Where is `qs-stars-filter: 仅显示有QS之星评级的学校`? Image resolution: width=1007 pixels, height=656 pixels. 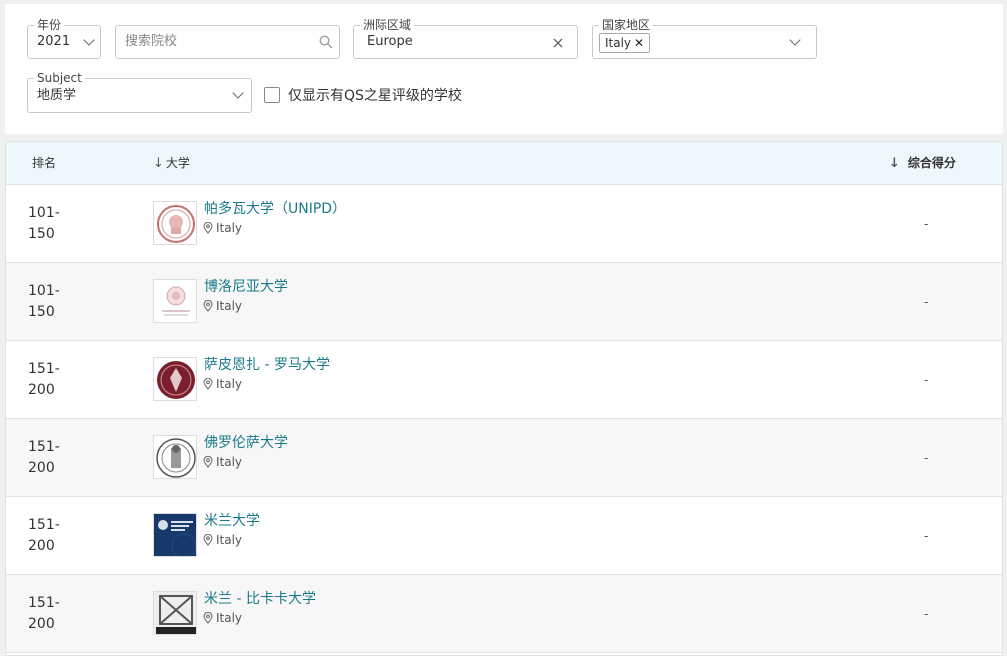 qs-stars-filter: 仅显示有QS之星评级的学校 is located at coordinates (363, 95).